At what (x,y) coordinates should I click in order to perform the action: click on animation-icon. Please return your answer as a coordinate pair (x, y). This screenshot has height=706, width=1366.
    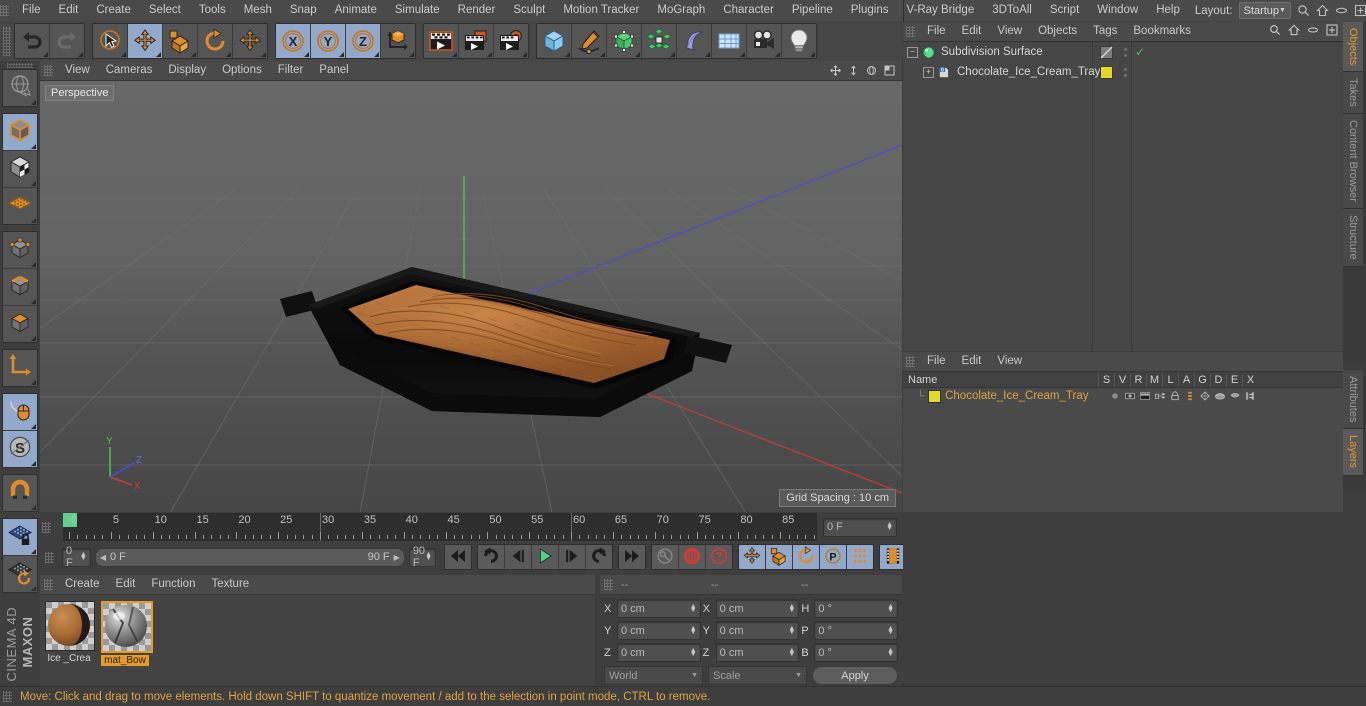
    Looking at the image, I should click on (1189, 396).